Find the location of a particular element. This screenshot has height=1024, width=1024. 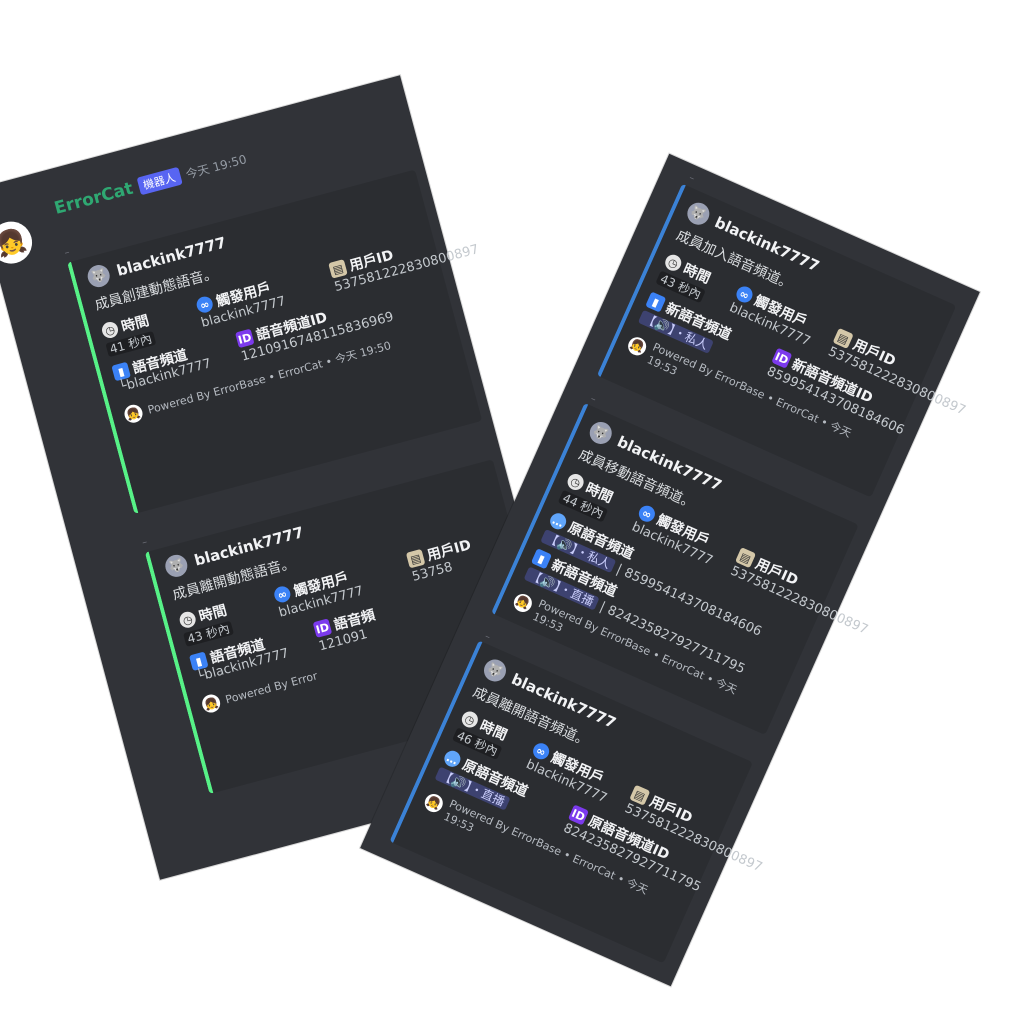

message-timestamp: 今天 19:50 is located at coordinates (216, 166).